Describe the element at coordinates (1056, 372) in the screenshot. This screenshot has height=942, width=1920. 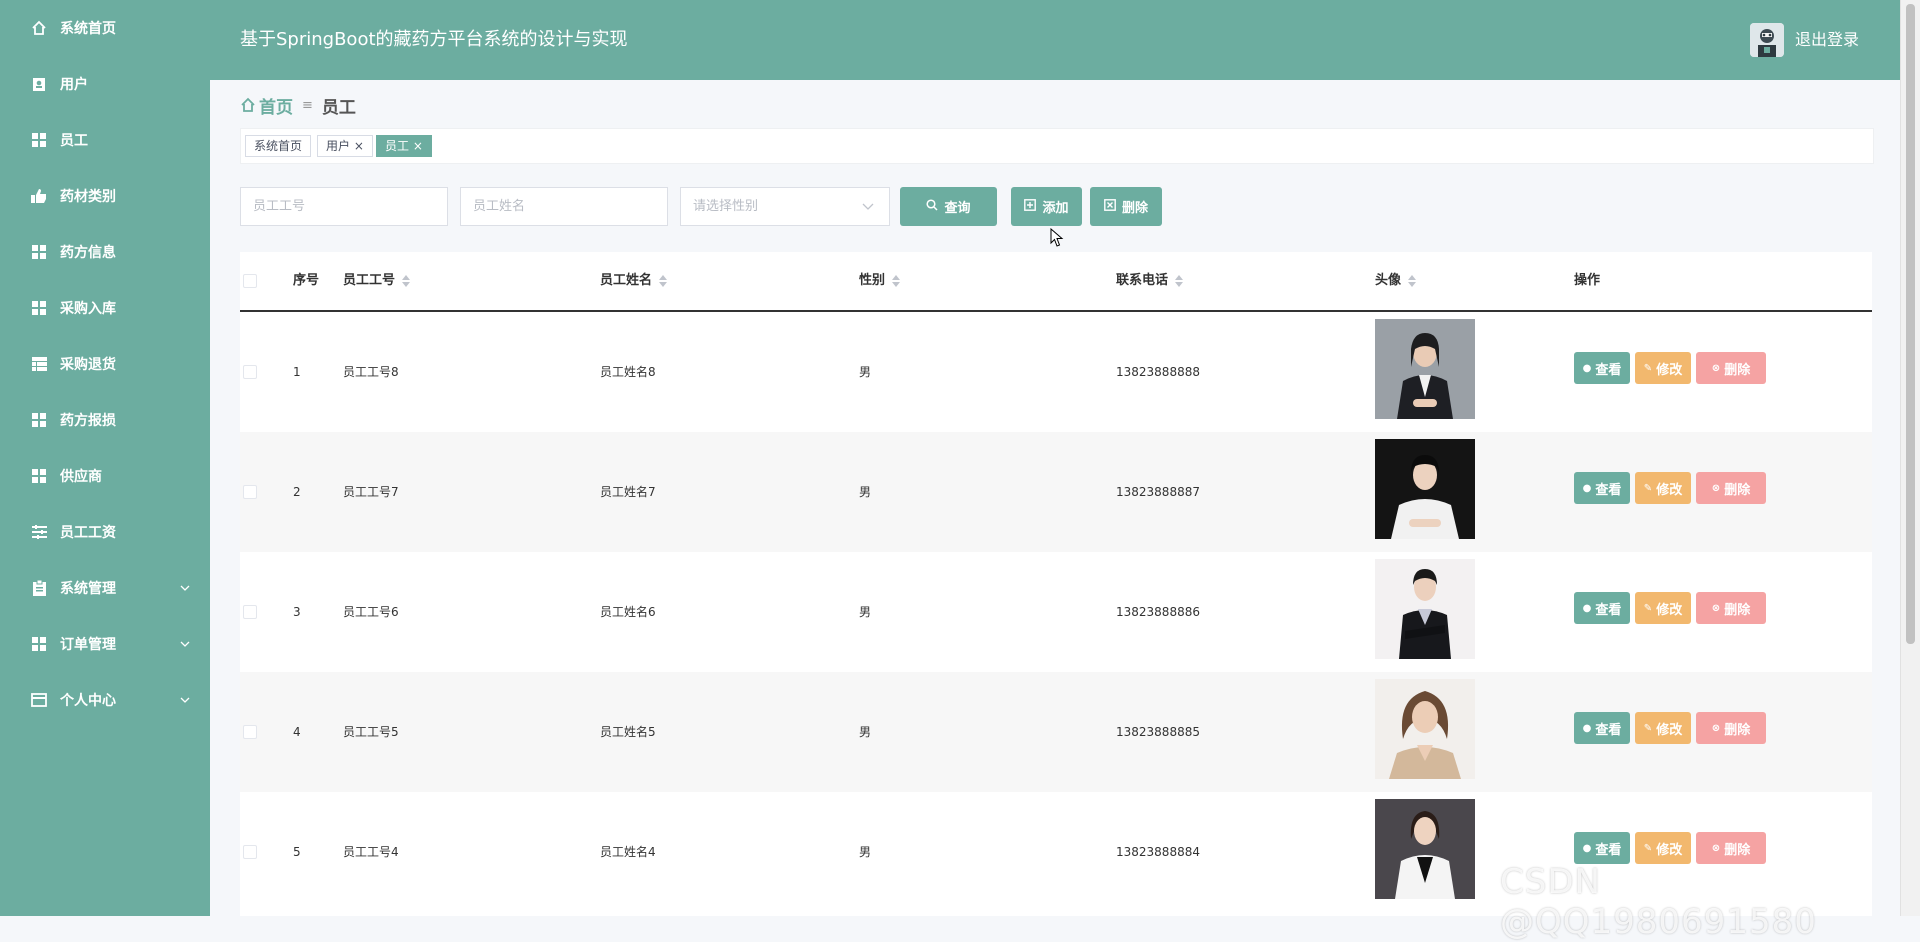
I see `table-row: 1 员工工号8 员工姓名8 男 13823888888 ● 查看 ✎ 修改 ⊗ 删除` at that location.